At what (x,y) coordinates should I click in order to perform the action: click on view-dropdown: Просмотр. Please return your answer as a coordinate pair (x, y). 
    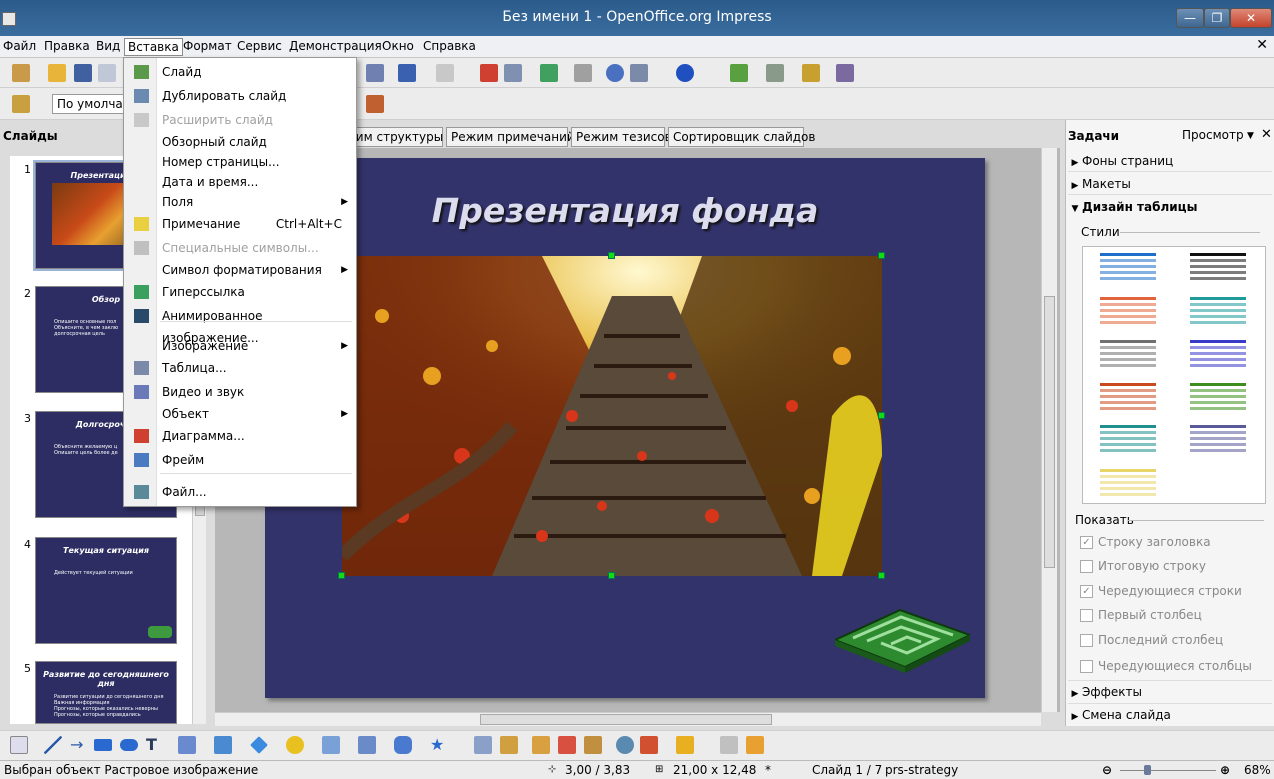
    Looking at the image, I should click on (1213, 135).